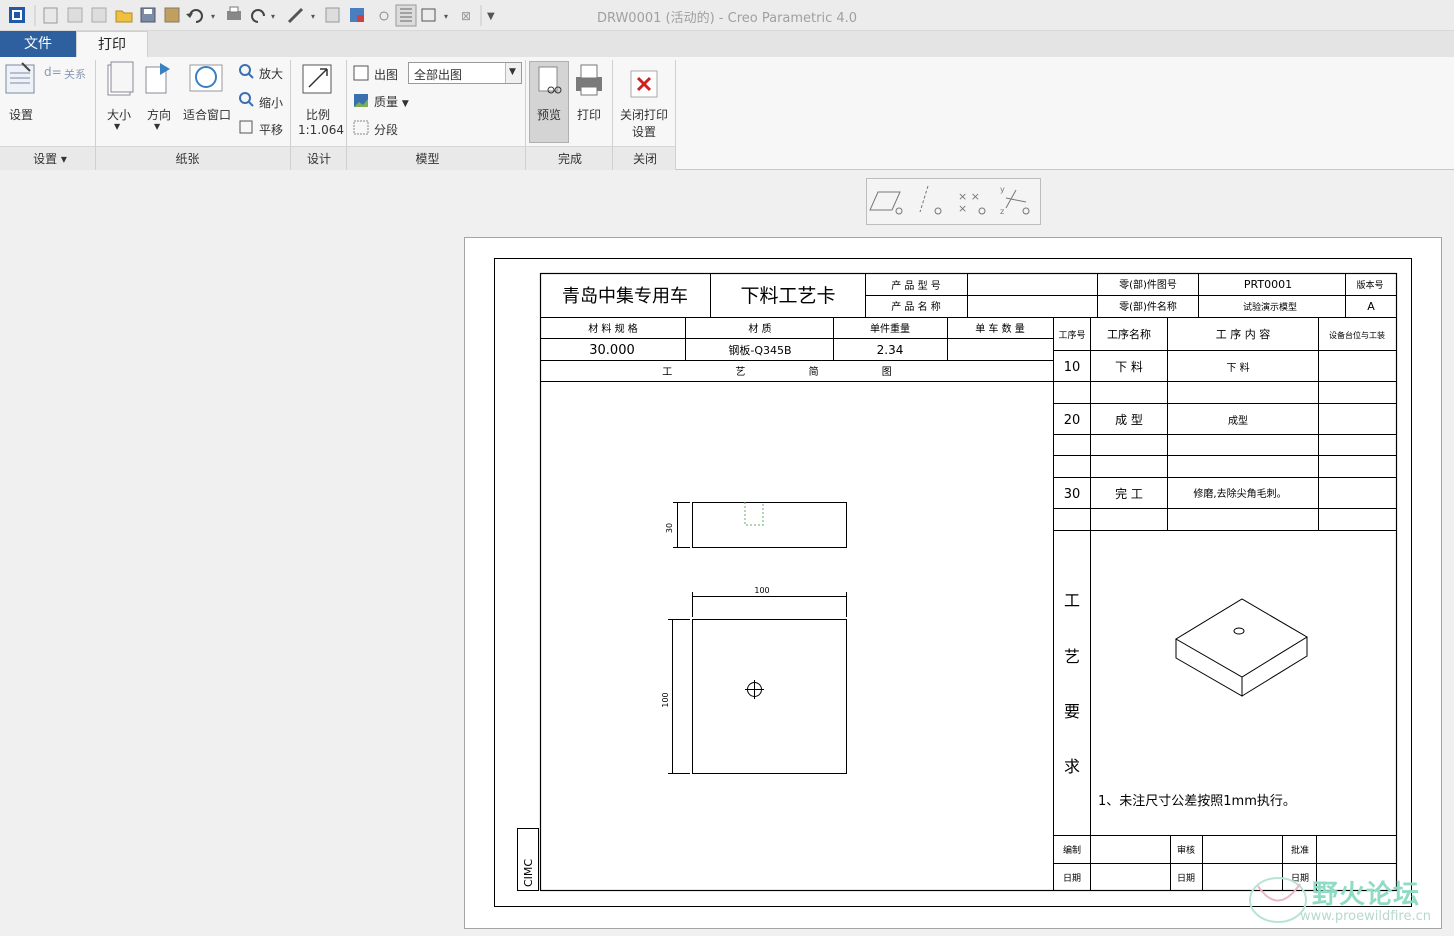 The height and width of the screenshot is (936, 1454). What do you see at coordinates (119, 114) in the screenshot?
I see `size-button: 大小` at bounding box center [119, 114].